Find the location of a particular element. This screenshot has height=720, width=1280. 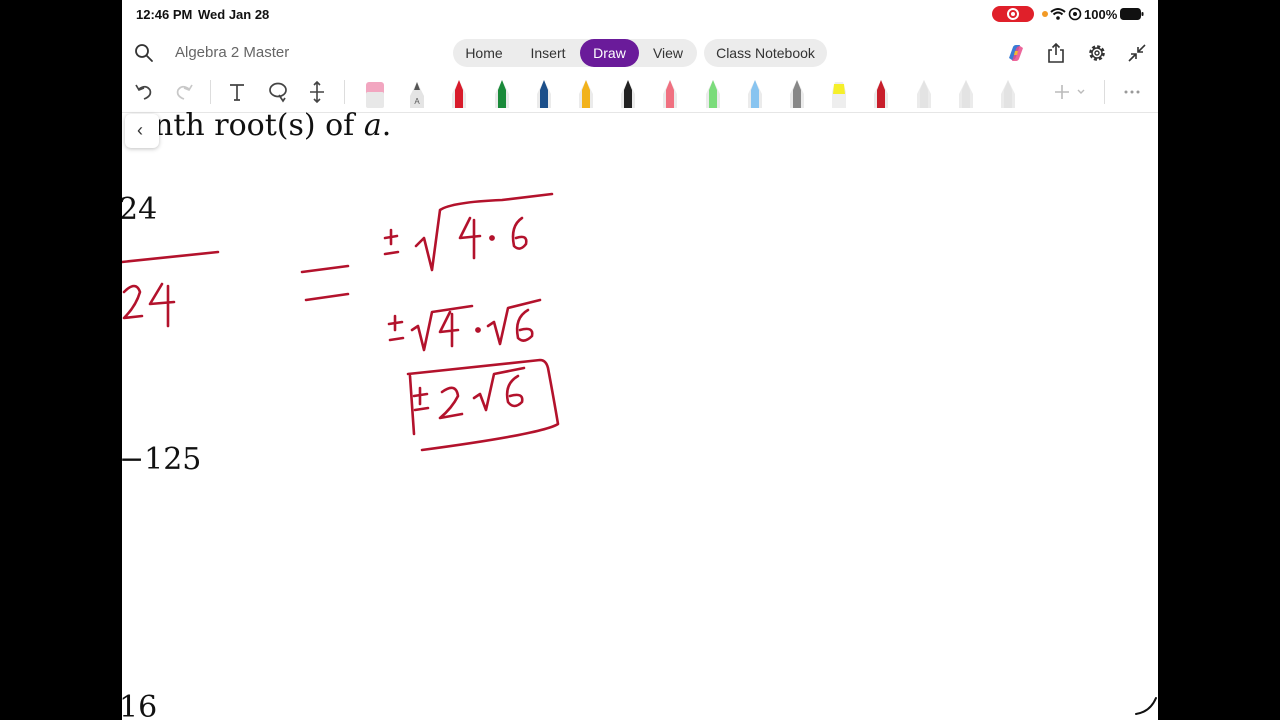

ink-equals-top is located at coordinates (325, 269).